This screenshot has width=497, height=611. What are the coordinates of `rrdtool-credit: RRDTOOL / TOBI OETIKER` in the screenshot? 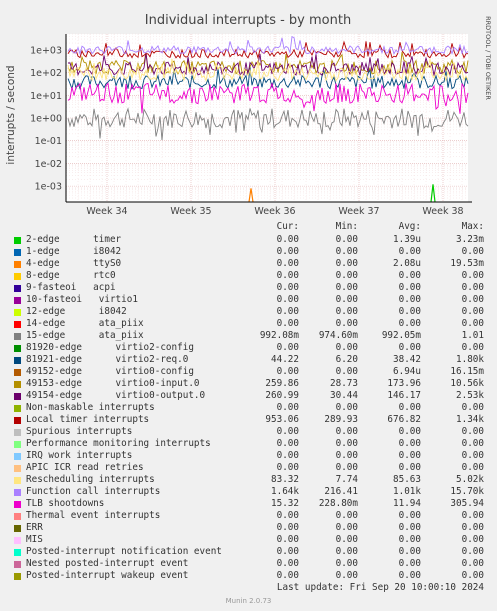 It's located at (488, 58).